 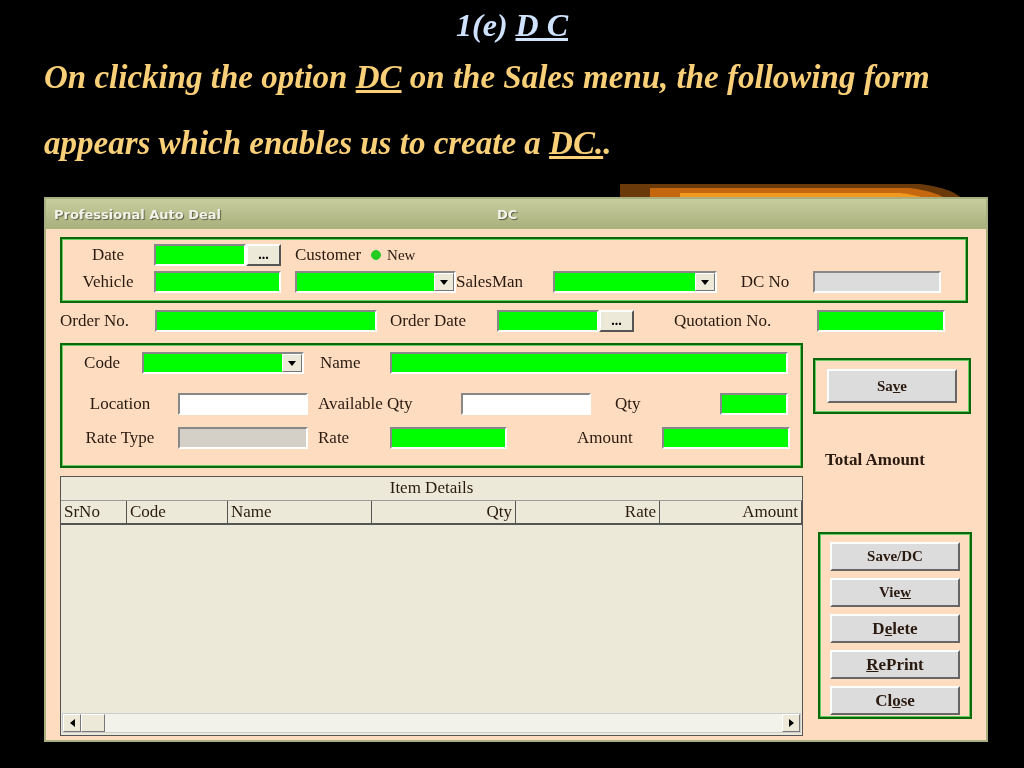 What do you see at coordinates (895, 556) in the screenshot?
I see `action-button: Save/DC` at bounding box center [895, 556].